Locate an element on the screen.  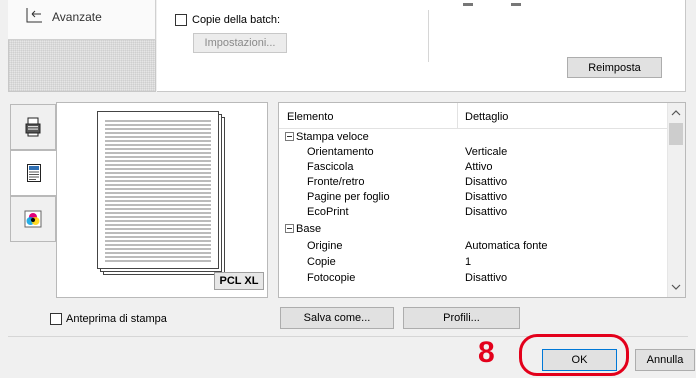
tab-printer is located at coordinates (33, 127).